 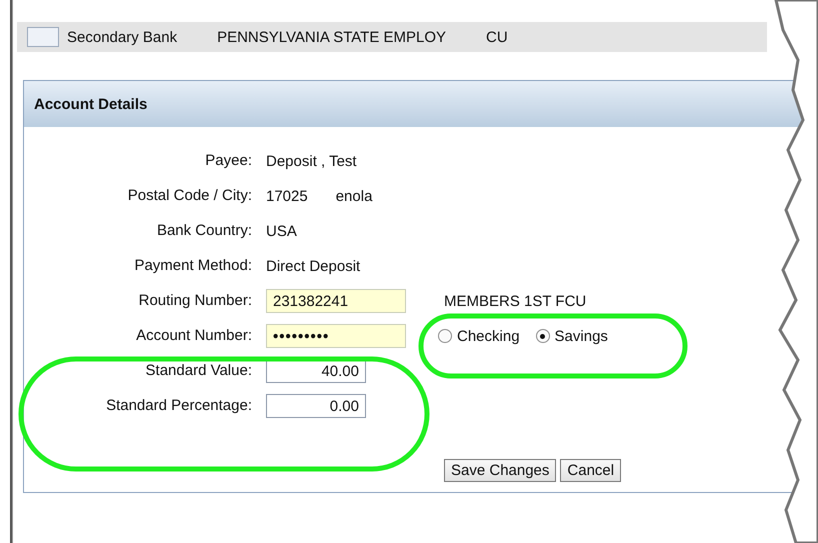 I want to click on field-value: USA, so click(x=281, y=231).